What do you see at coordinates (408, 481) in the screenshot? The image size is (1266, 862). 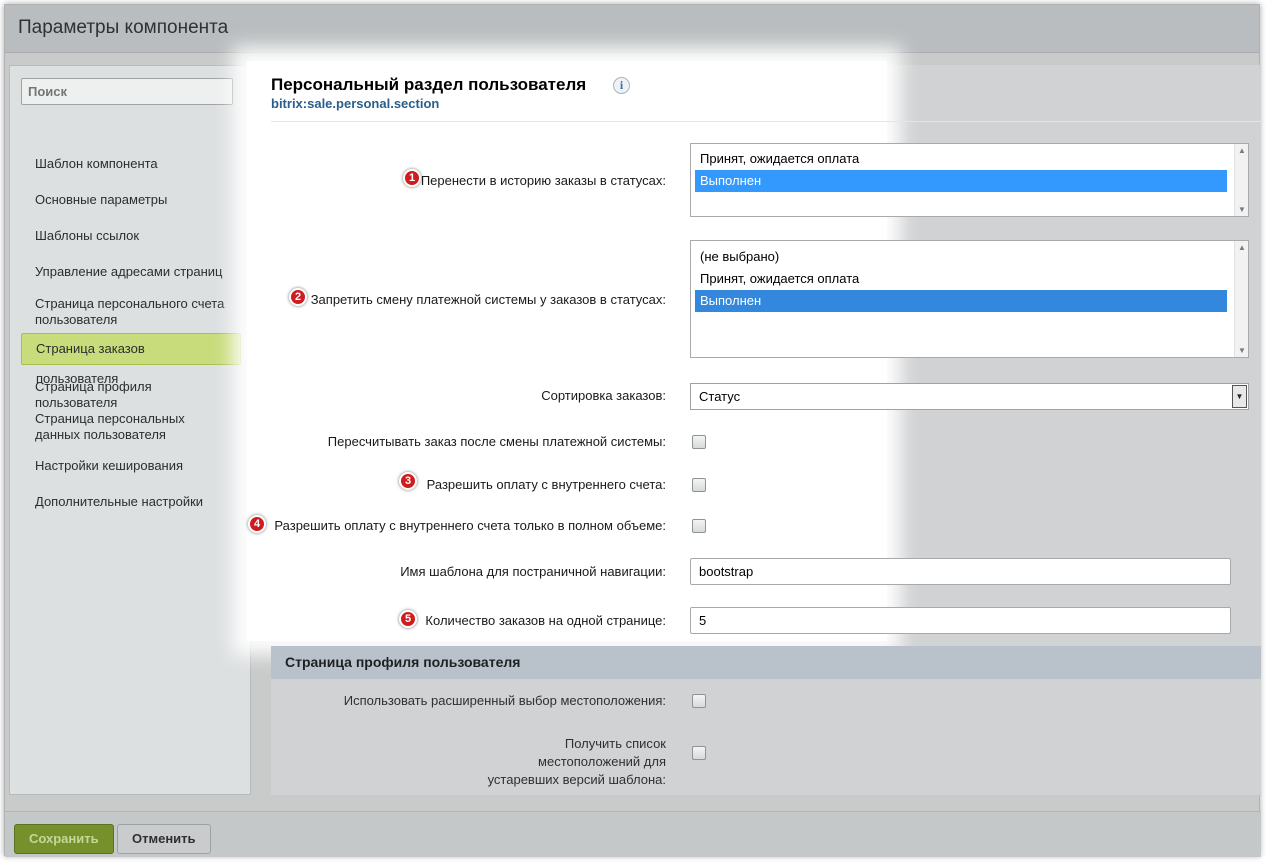 I see `annotation-badge-3: 3` at bounding box center [408, 481].